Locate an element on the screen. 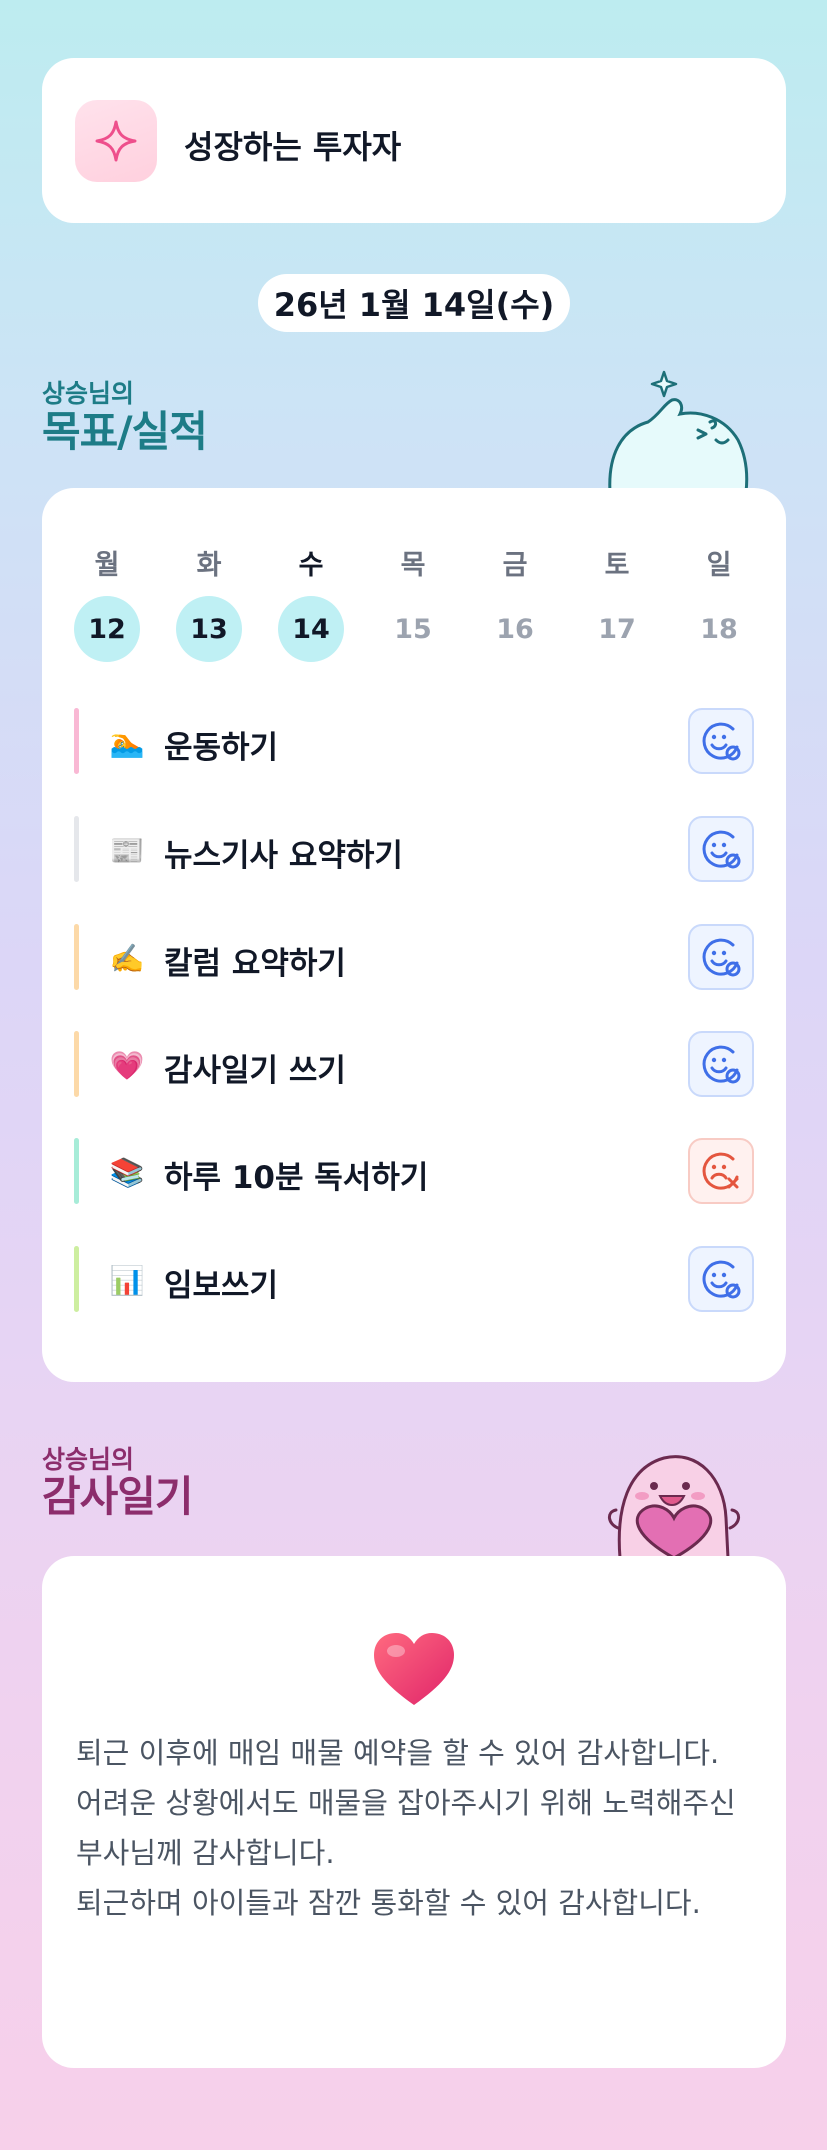  goal-row: 📊 임보쓰기 is located at coordinates (414, 1279).